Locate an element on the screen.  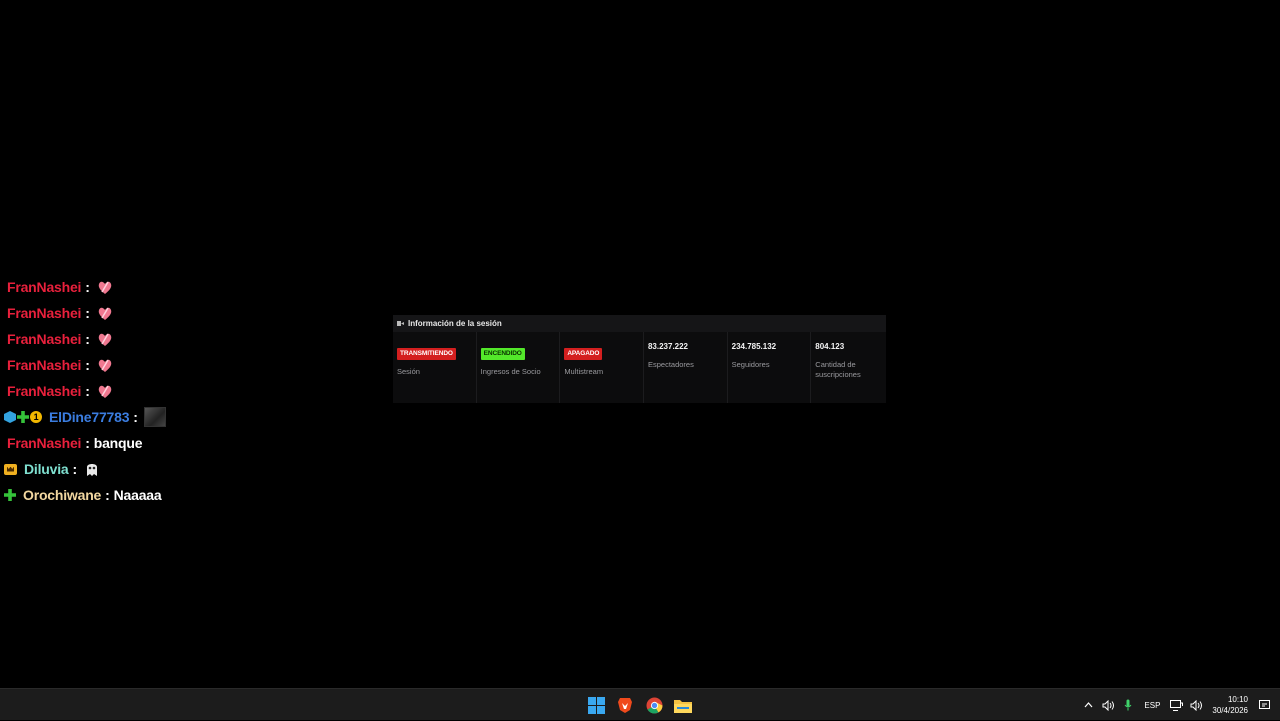
status-badge: TRANSMITIENDO is located at coordinates (426, 354).